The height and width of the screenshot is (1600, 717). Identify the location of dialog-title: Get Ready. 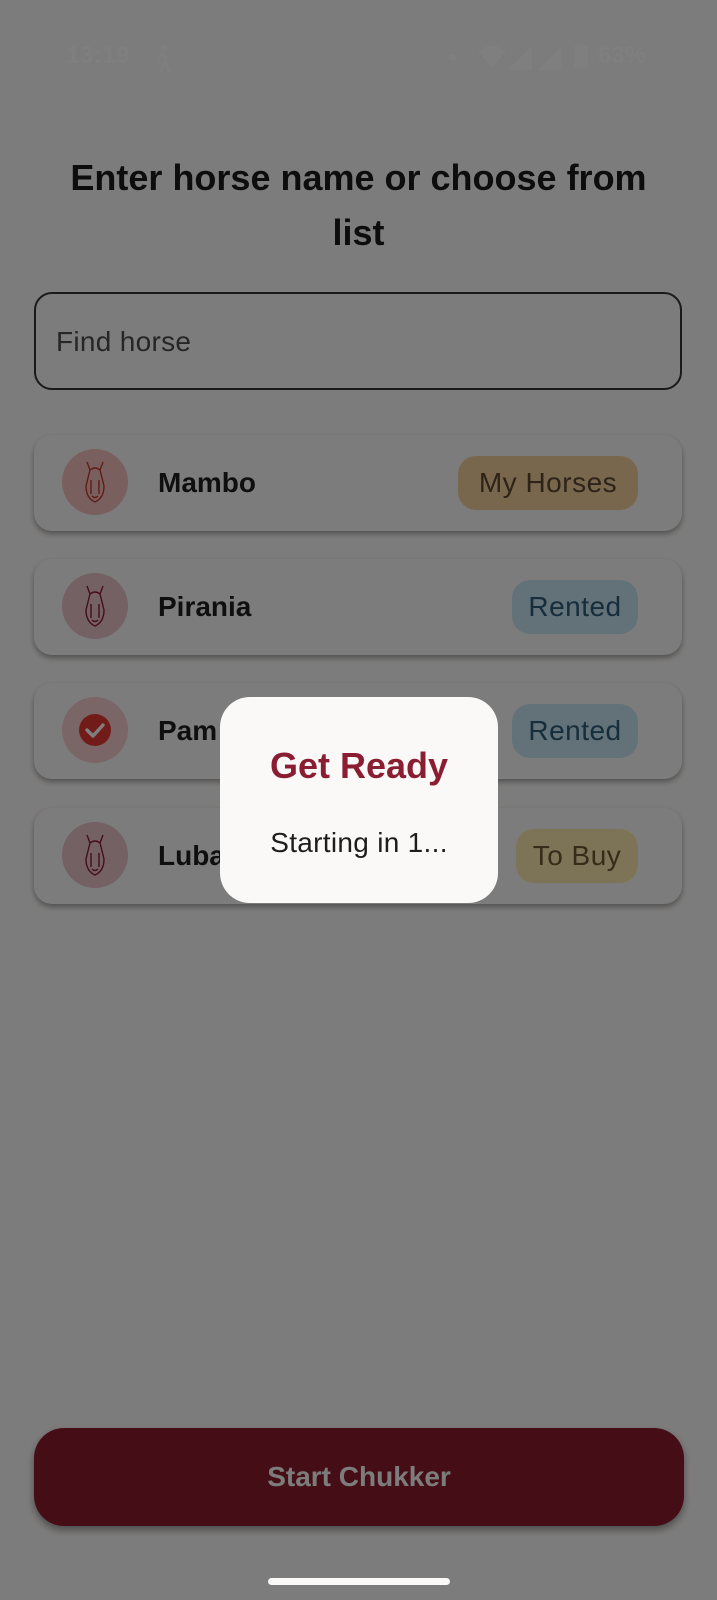
(359, 765).